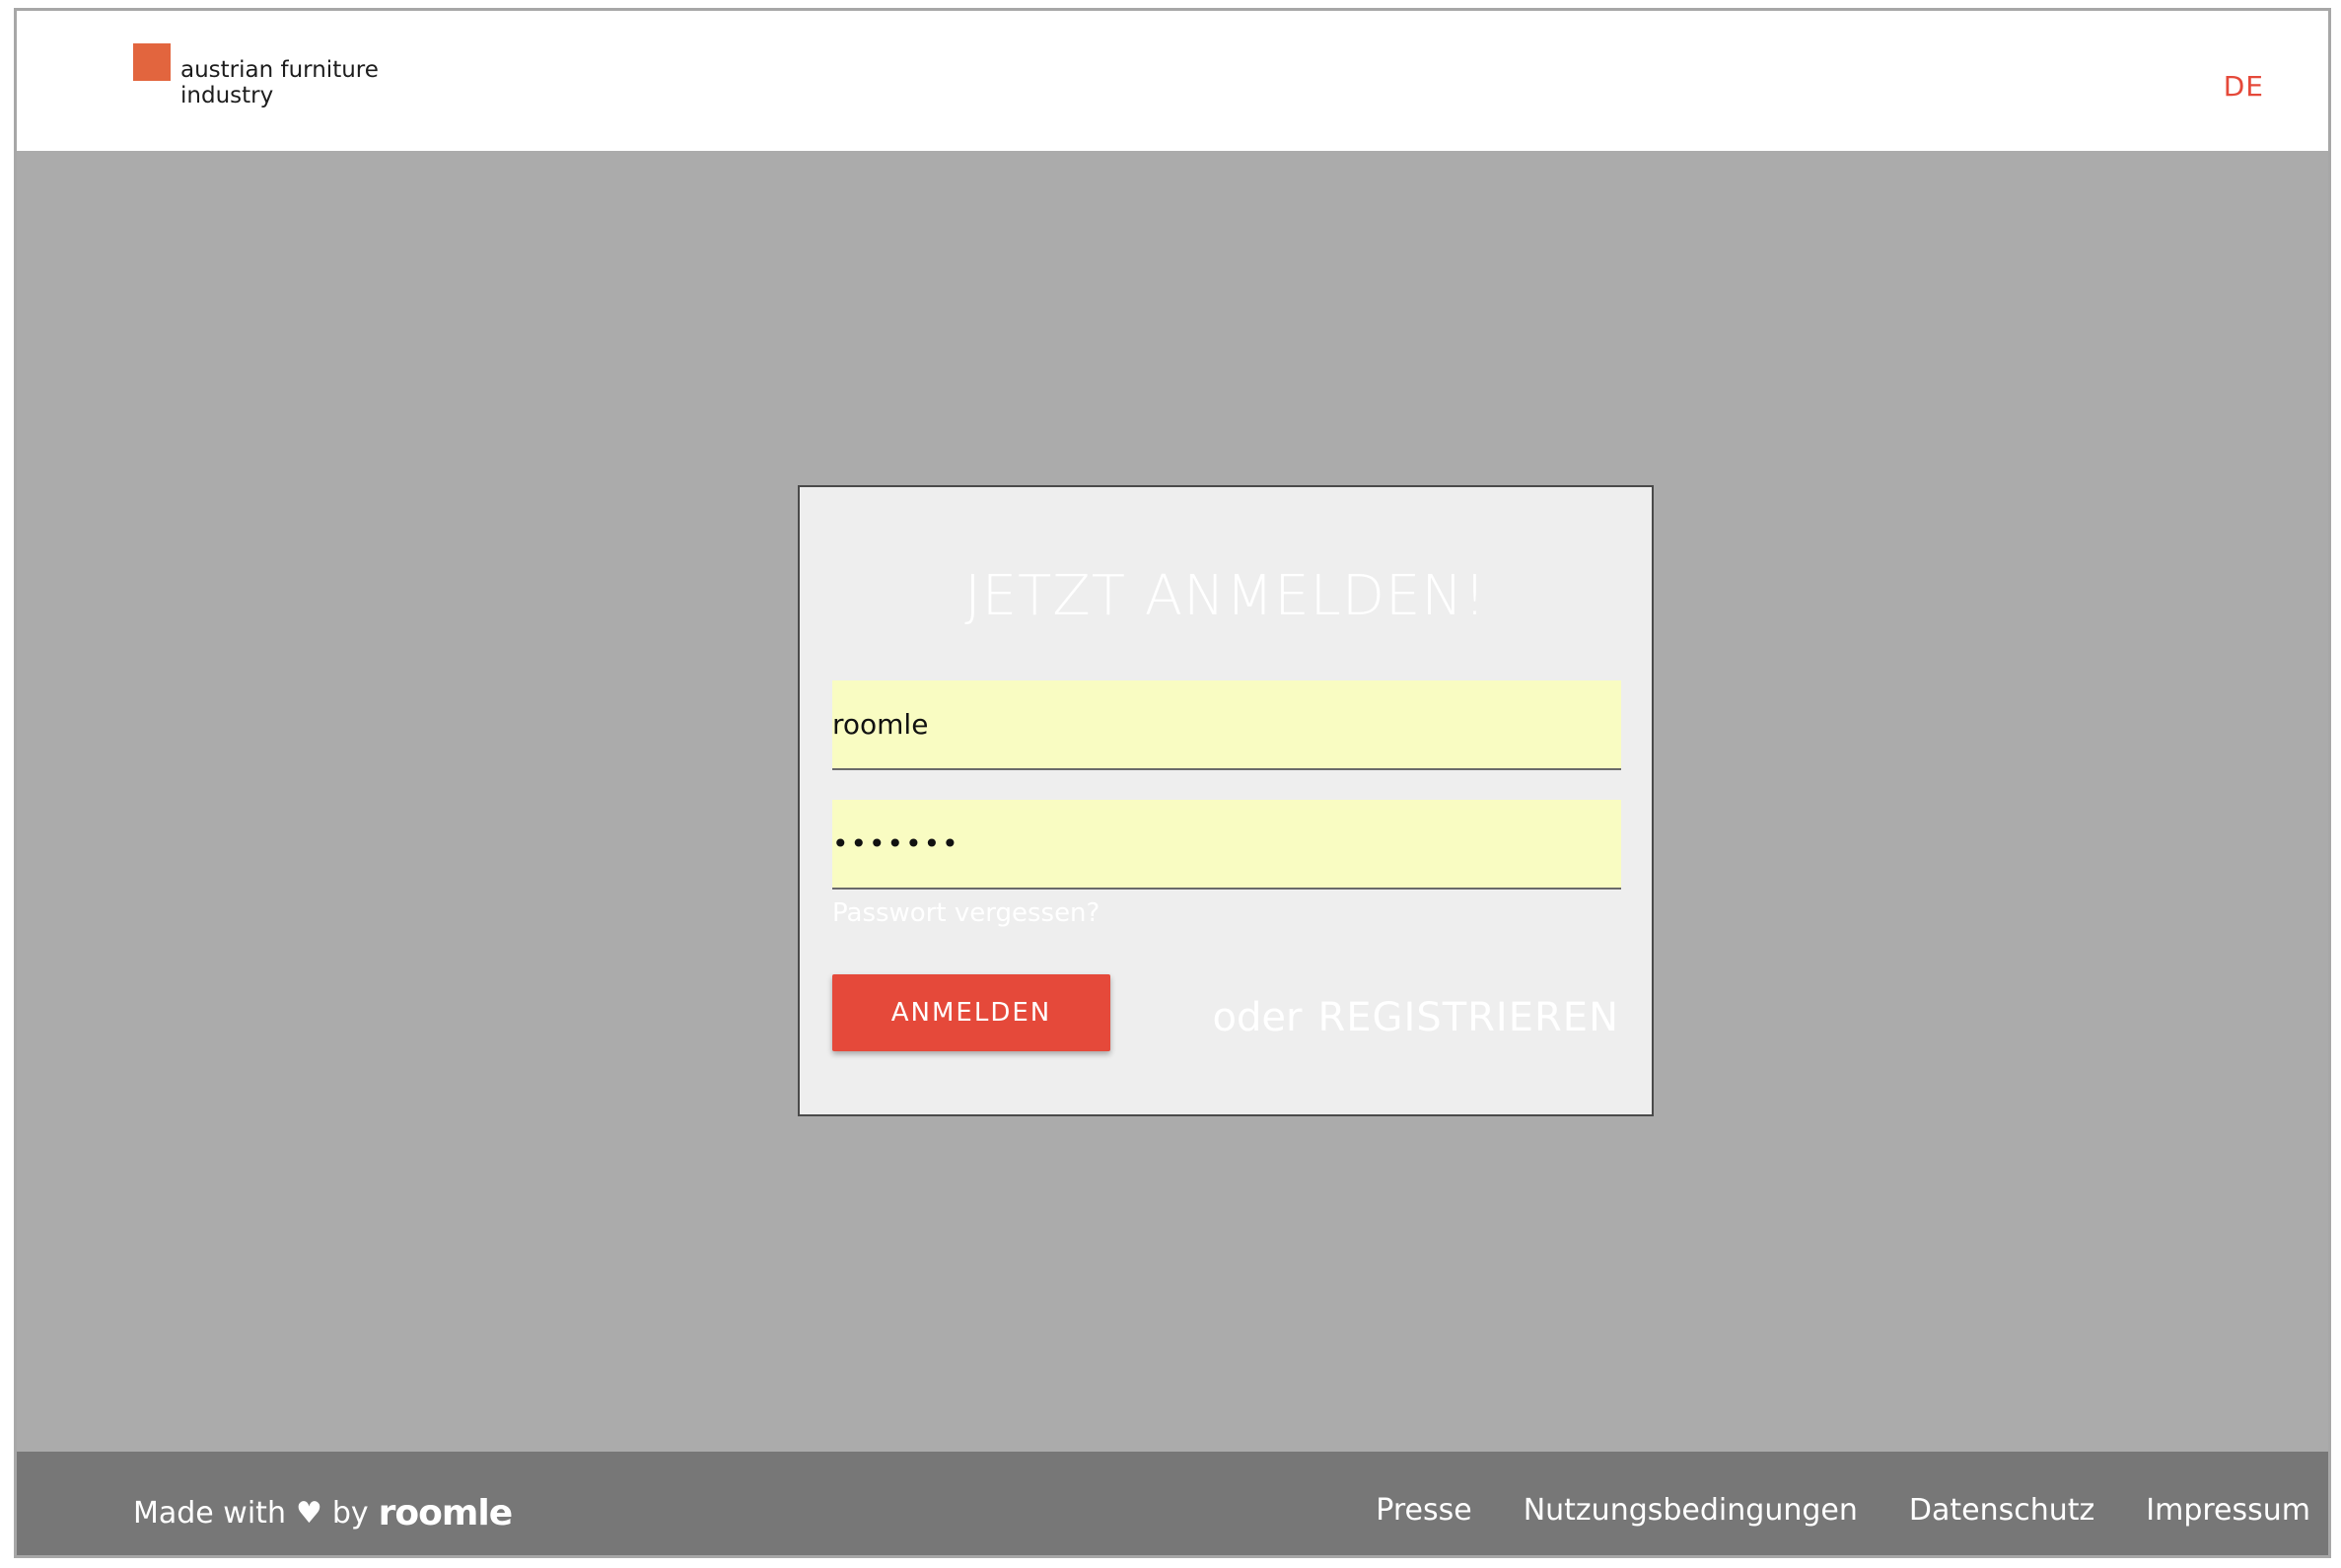 The image size is (2341, 1568). Describe the element at coordinates (1691, 1510) in the screenshot. I see `footer-link-nutzungsbedingungen: Nutzungsbedingungen` at that location.